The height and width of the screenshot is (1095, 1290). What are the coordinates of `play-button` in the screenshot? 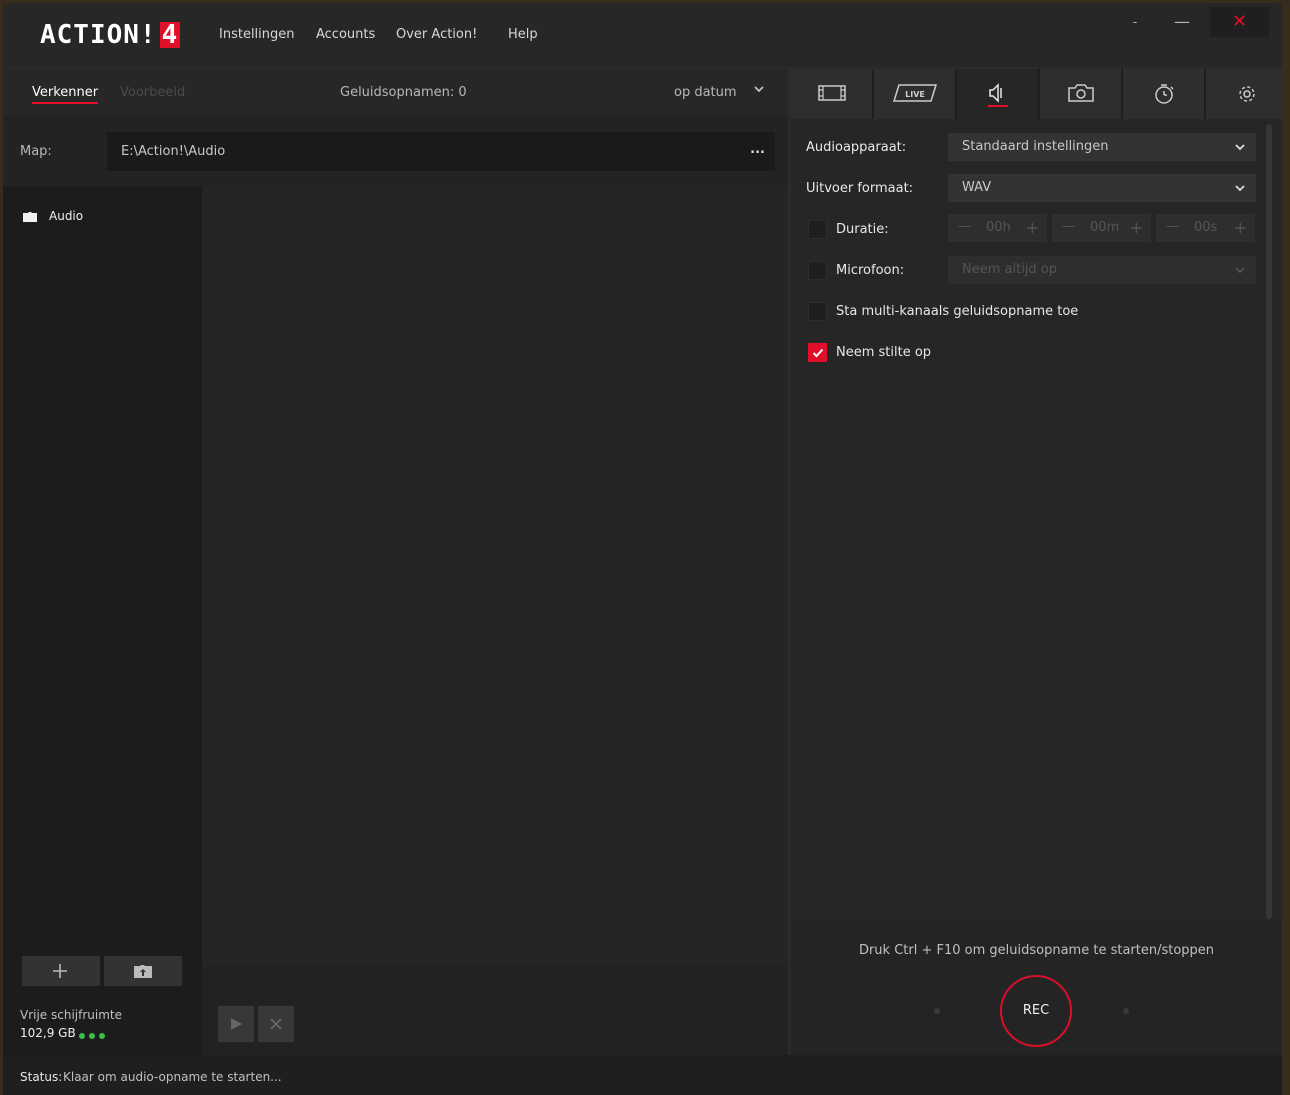 It's located at (236, 1024).